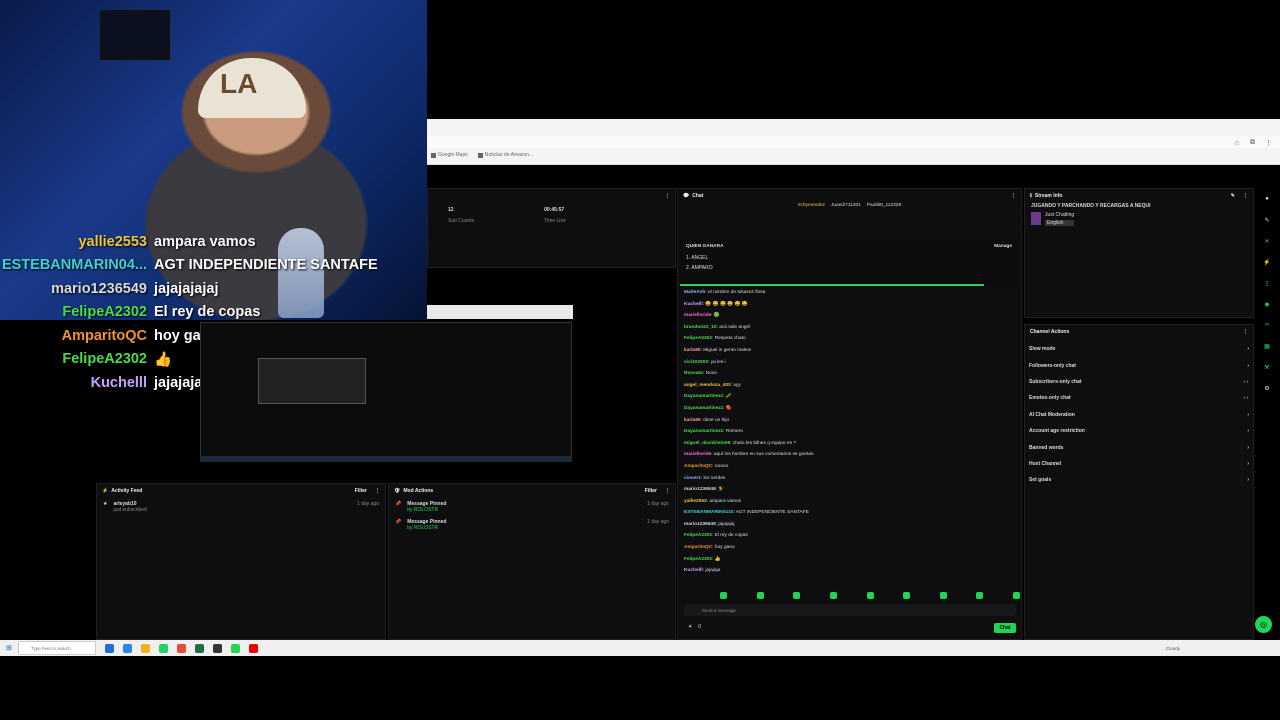  What do you see at coordinates (217, 648) in the screenshot?
I see `obs-icon` at bounding box center [217, 648].